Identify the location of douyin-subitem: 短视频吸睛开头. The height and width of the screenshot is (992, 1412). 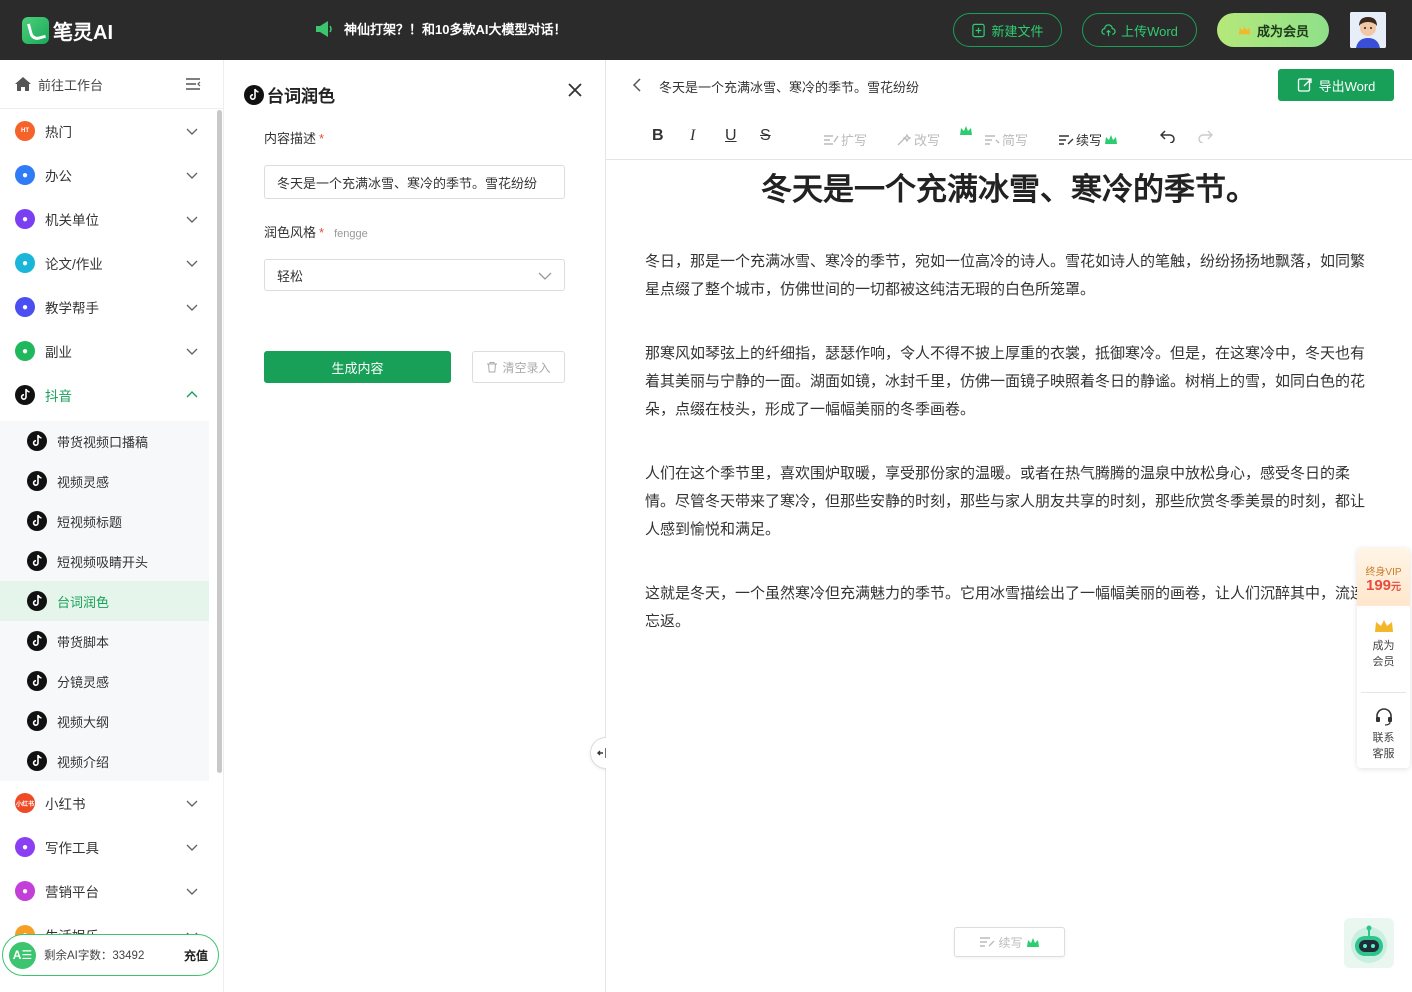
(104, 561).